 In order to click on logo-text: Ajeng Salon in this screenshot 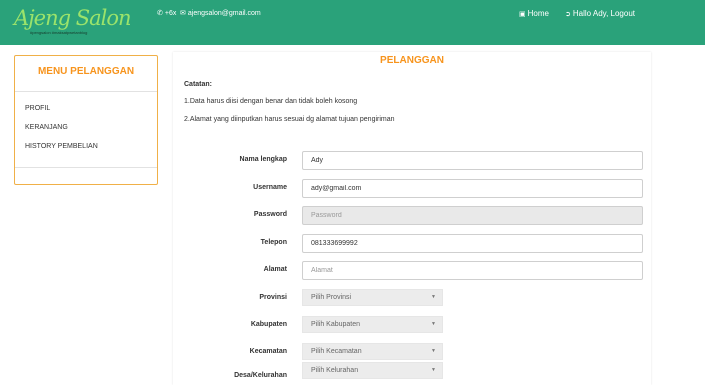, I will do `click(73, 18)`.